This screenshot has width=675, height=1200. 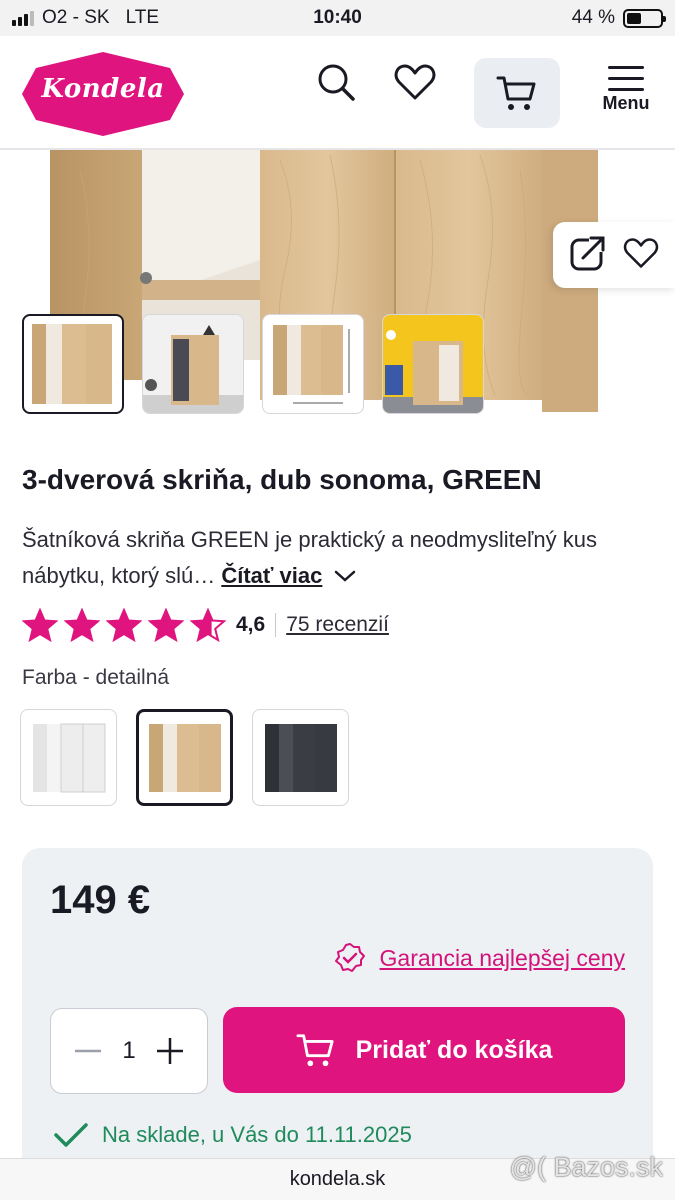 What do you see at coordinates (251, 624) in the screenshot?
I see `rating-value: 4,6` at bounding box center [251, 624].